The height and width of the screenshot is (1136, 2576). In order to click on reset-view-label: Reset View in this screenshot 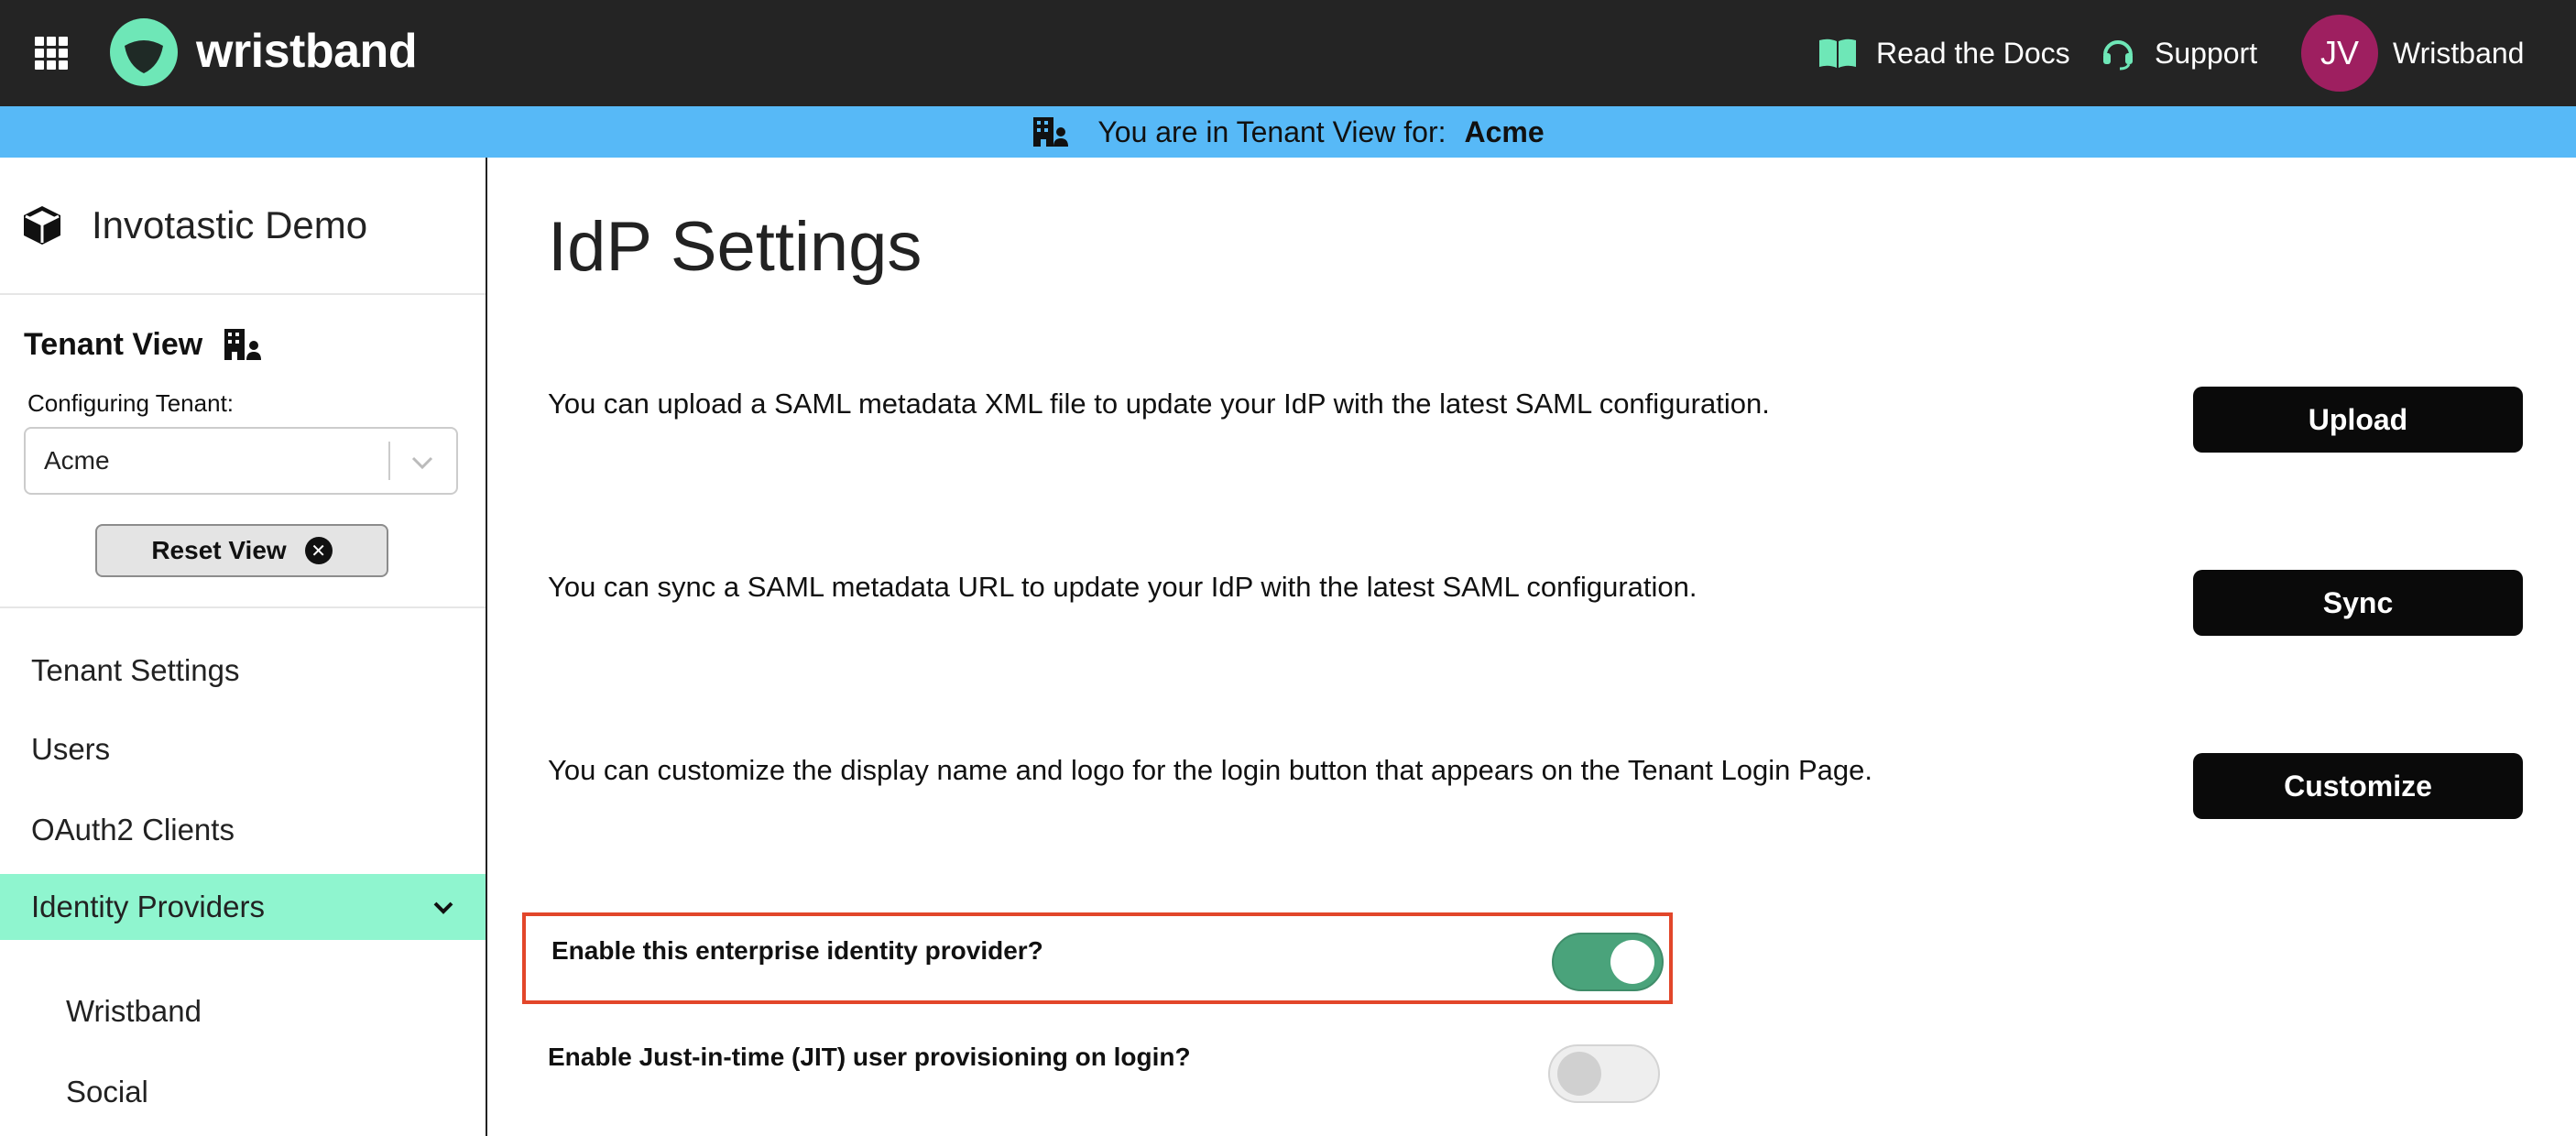, I will do `click(219, 550)`.